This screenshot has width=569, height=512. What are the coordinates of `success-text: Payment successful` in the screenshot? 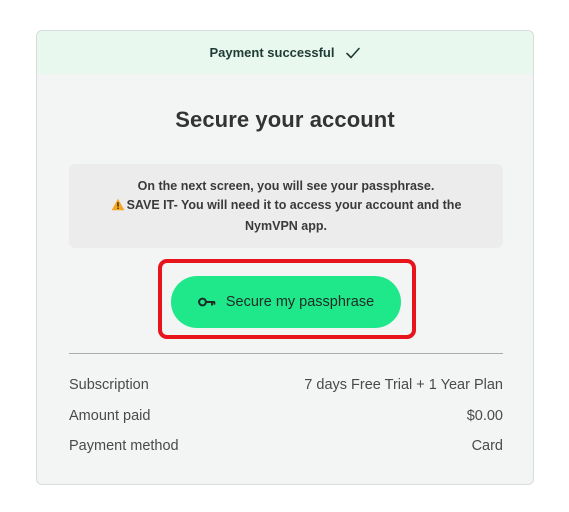 It's located at (272, 52).